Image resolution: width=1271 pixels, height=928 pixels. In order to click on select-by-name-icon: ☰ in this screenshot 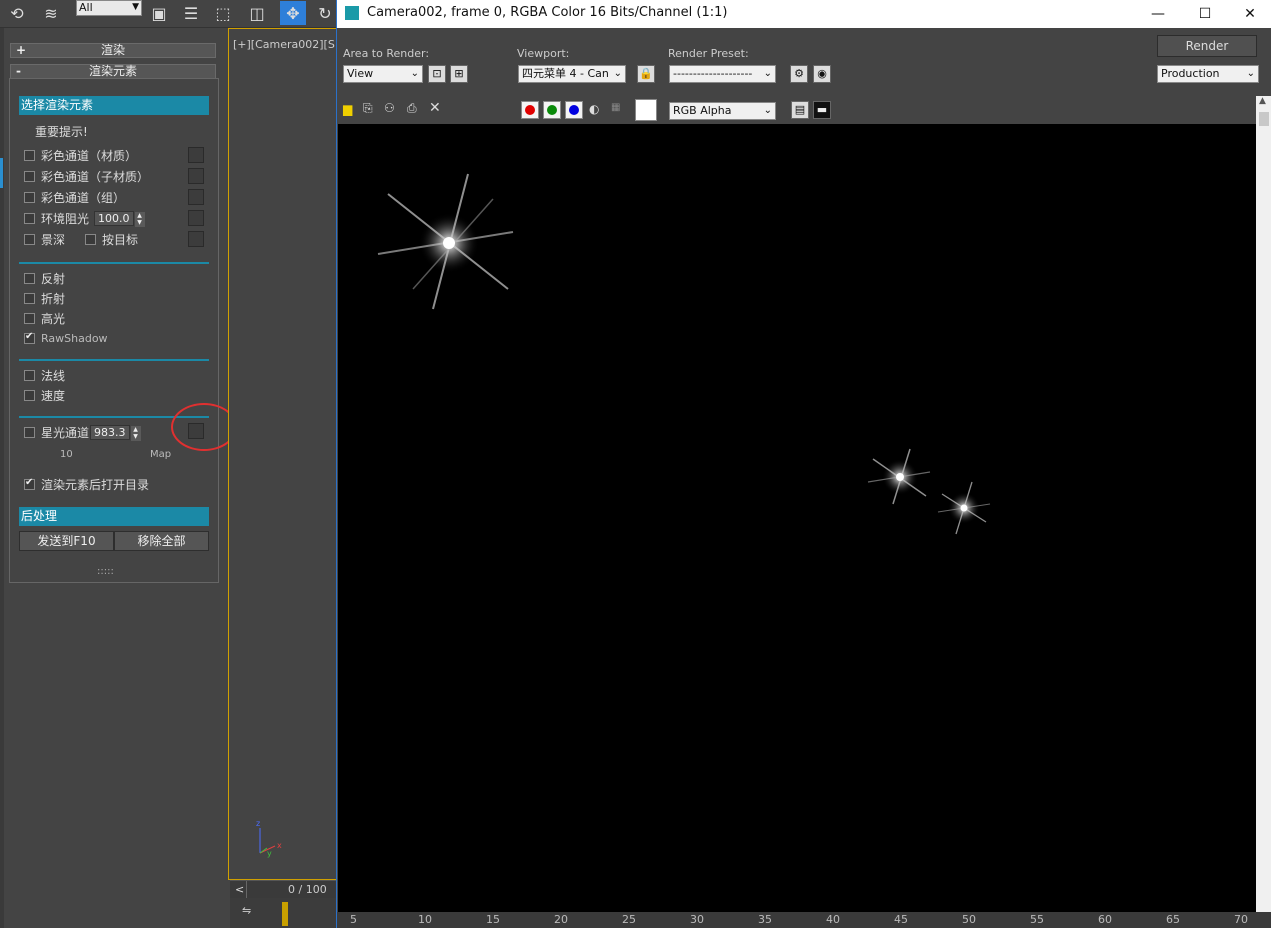, I will do `click(191, 13)`.